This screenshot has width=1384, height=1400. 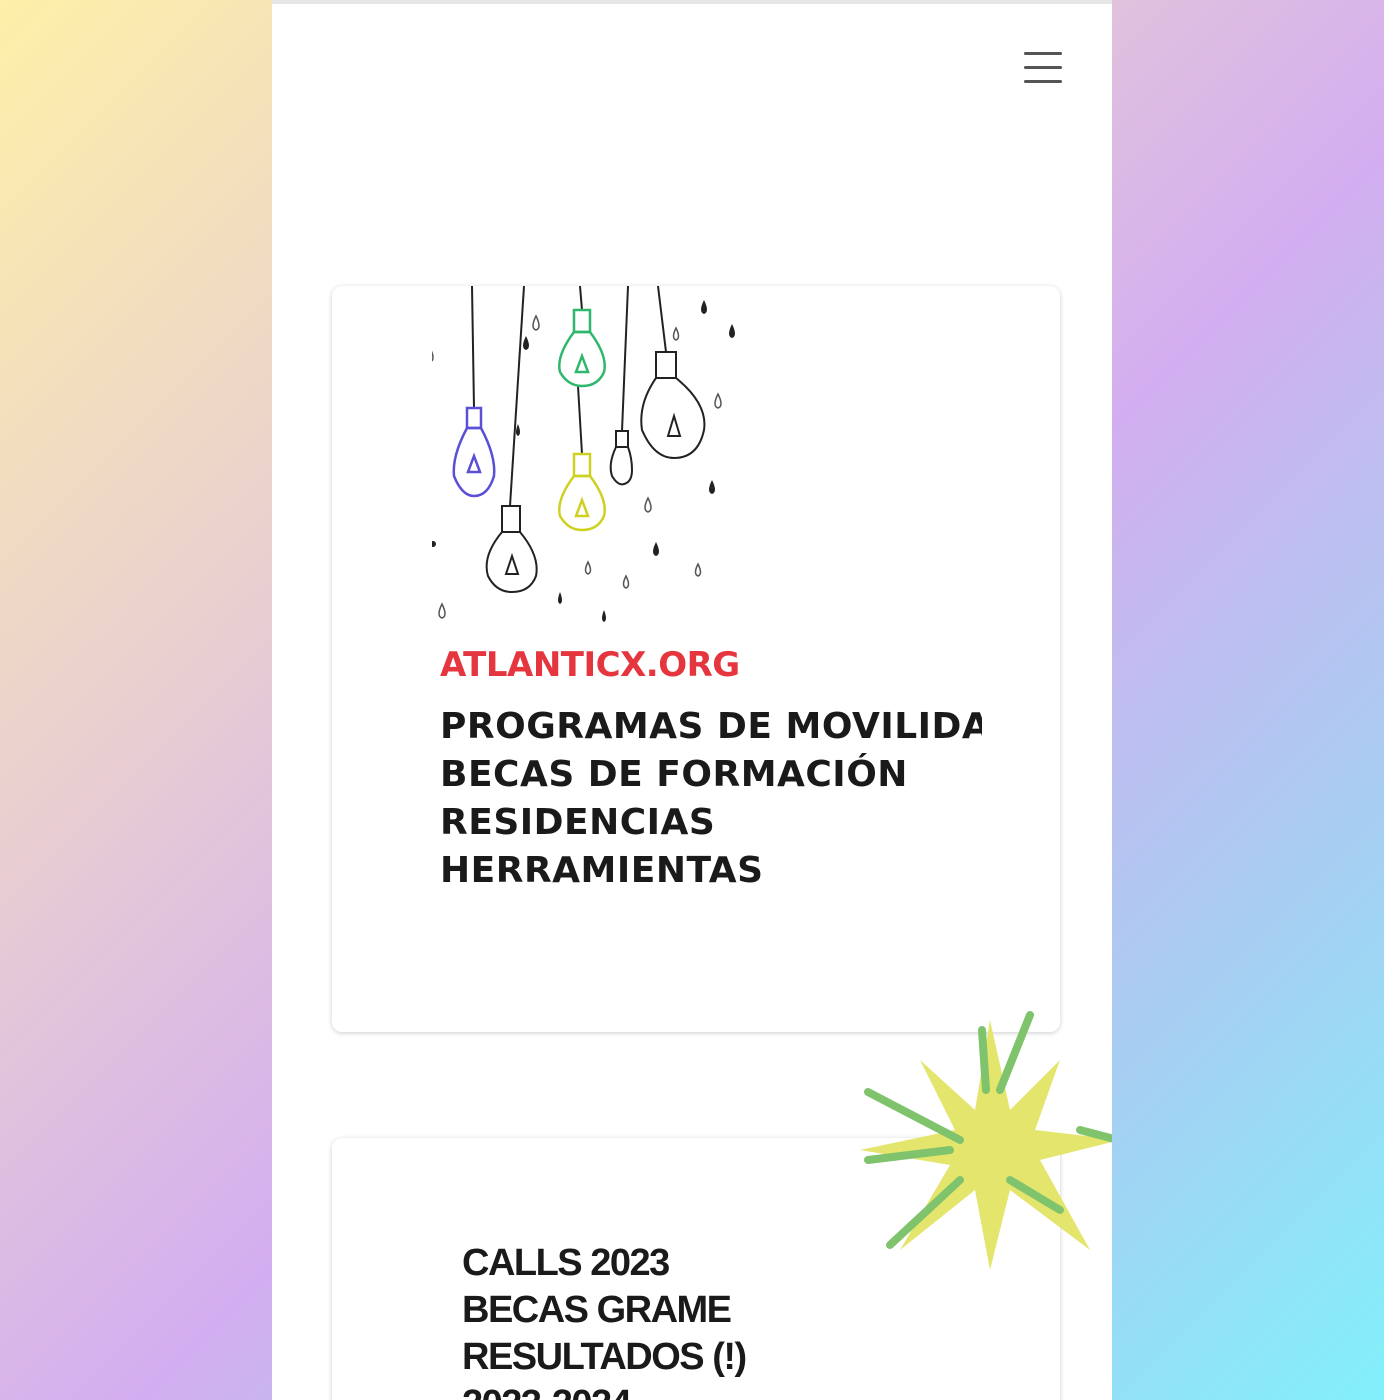 What do you see at coordinates (711, 775) in the screenshot?
I see `menu-item-becas-formacion: BECAS DE FORMACIÓN` at bounding box center [711, 775].